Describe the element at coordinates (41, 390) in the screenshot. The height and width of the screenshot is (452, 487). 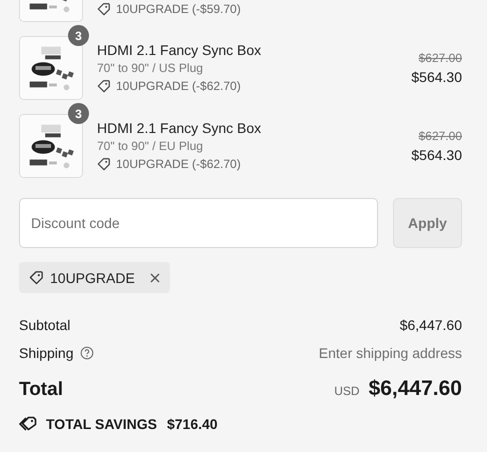
I see `total-label: Total` at that location.